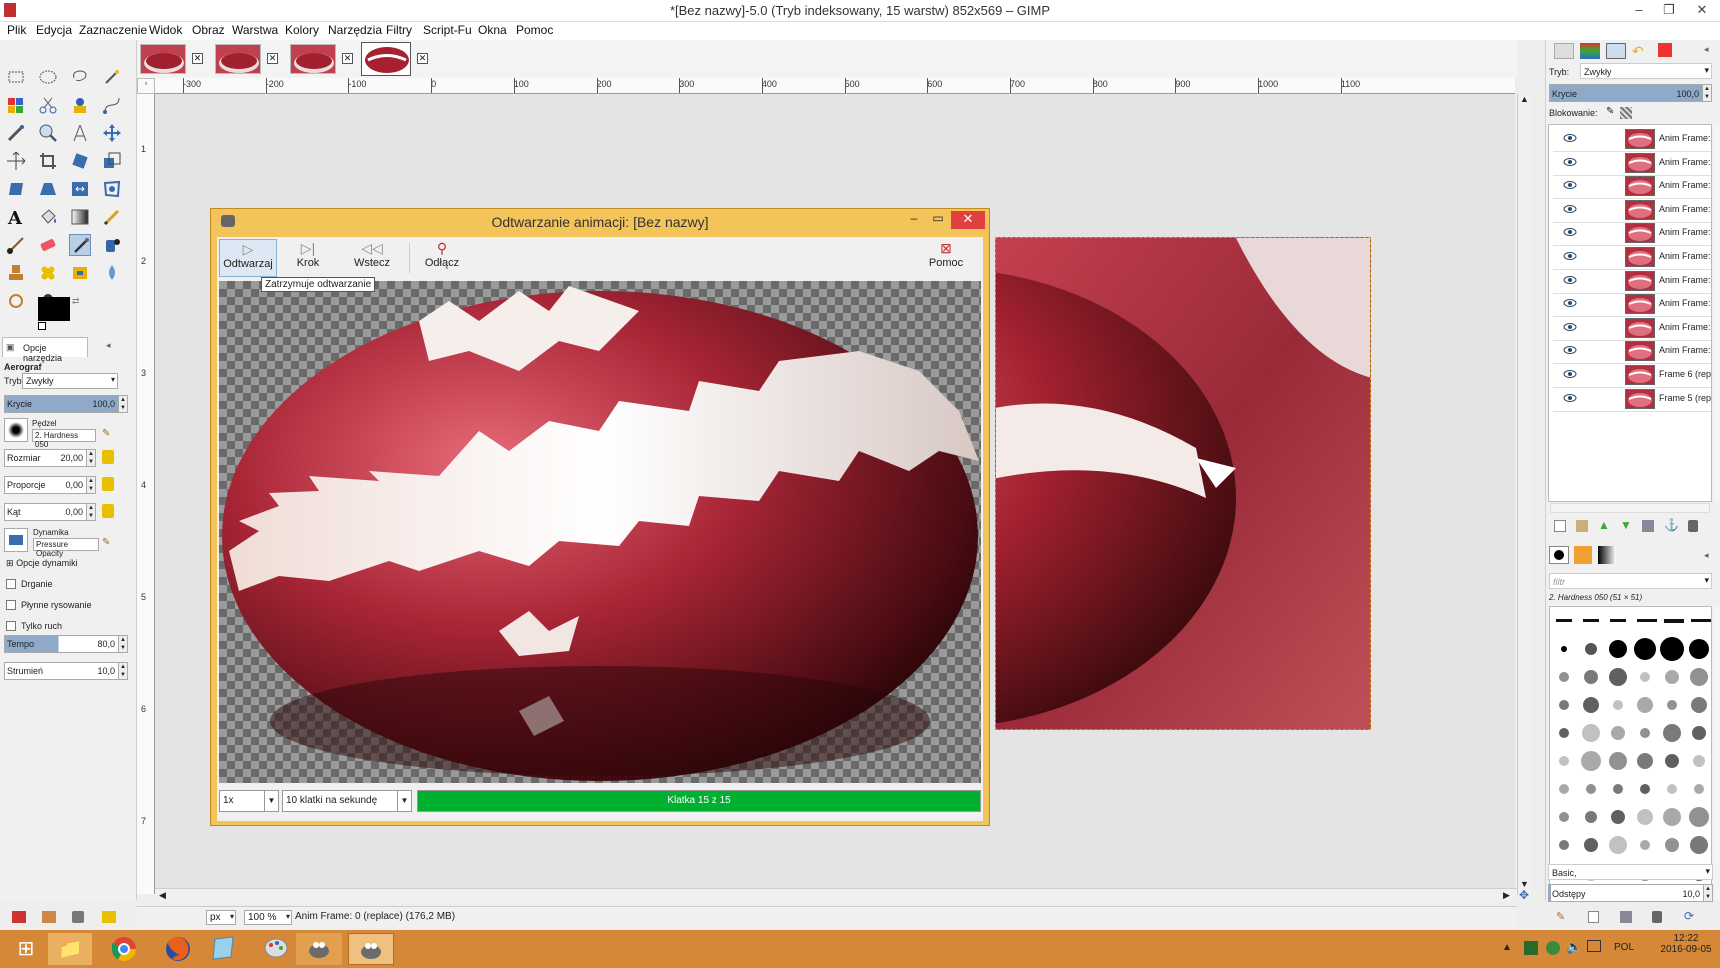 The image size is (1720, 968). I want to click on lasso-tool-icon, so click(80, 77).